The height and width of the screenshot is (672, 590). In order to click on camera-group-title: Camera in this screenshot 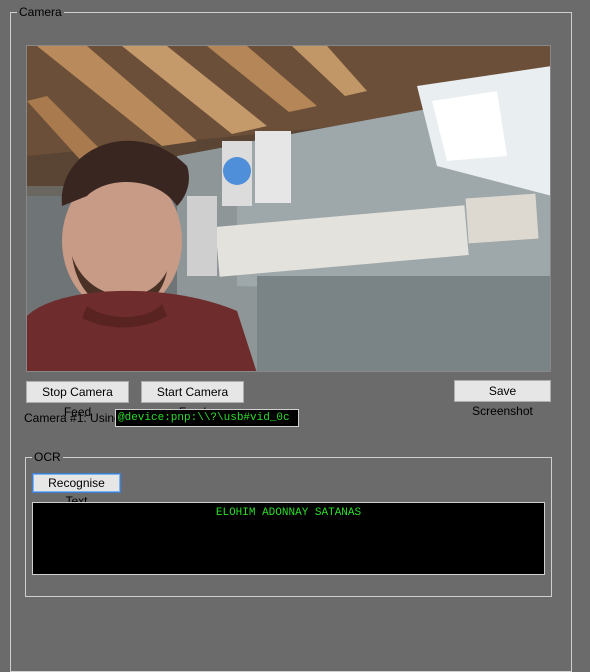, I will do `click(40, 12)`.